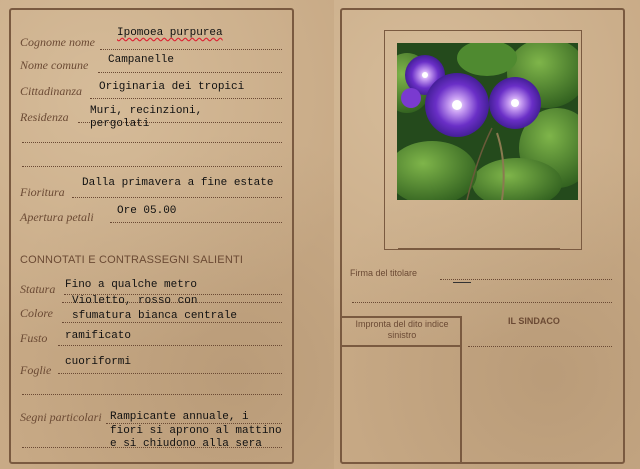 This screenshot has width=640, height=469. Describe the element at coordinates (36, 370) in the screenshot. I see `label-foglie: Foglie` at that location.